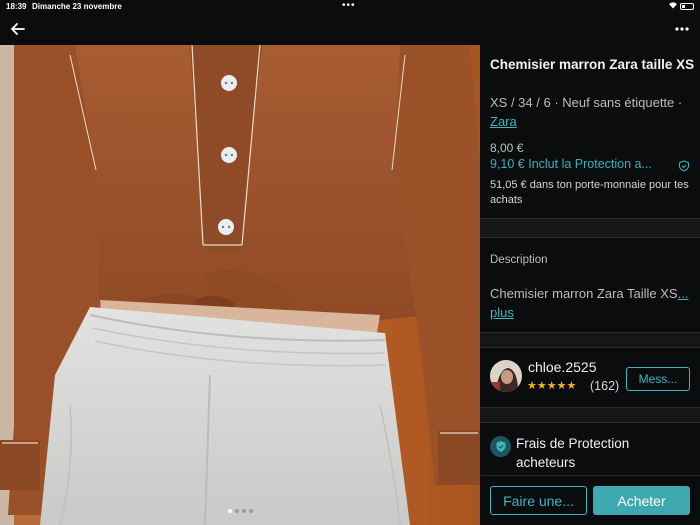 The width and height of the screenshot is (700, 525). Describe the element at coordinates (500, 446) in the screenshot. I see `protection-shield-icon` at that location.